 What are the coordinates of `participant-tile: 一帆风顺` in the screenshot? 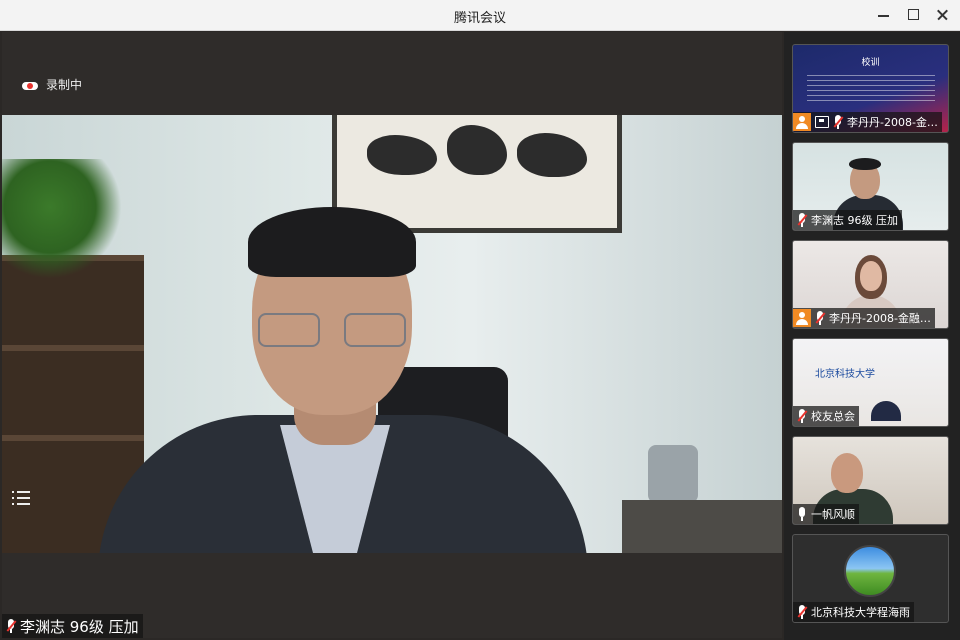 It's located at (870, 480).